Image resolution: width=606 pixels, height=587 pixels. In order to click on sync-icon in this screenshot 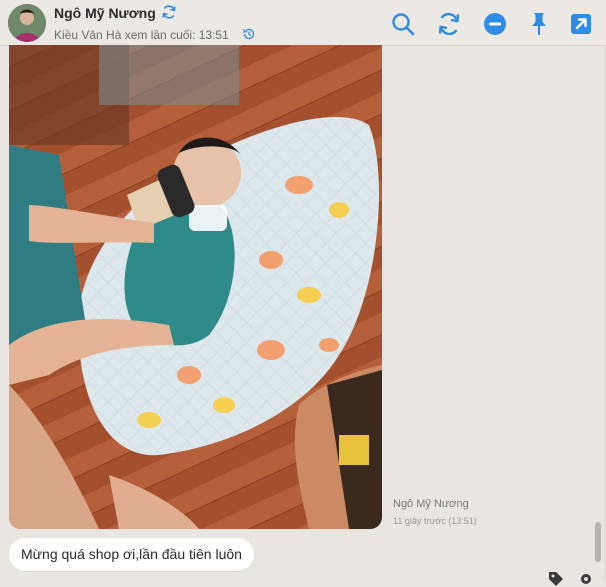, I will do `click(169, 12)`.